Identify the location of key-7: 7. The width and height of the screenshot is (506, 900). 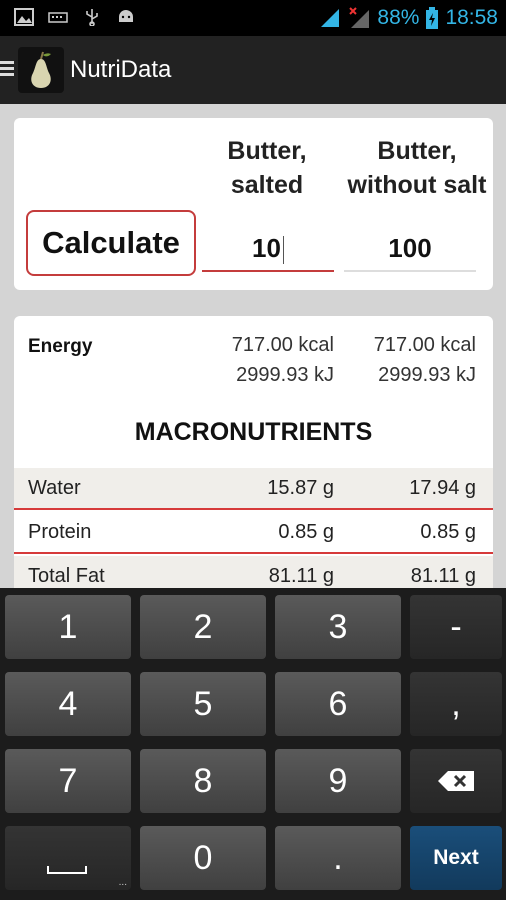
(68, 781).